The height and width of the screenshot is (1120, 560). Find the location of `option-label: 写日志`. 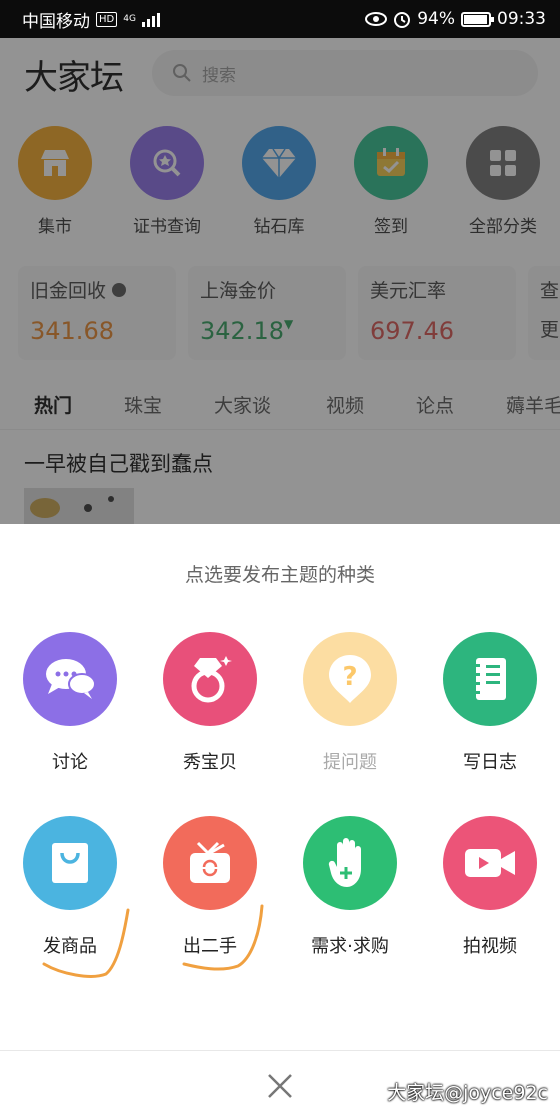

option-label: 写日志 is located at coordinates (490, 762).